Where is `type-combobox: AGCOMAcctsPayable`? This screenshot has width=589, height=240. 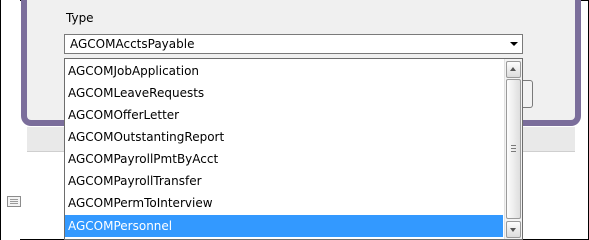 type-combobox: AGCOMAcctsPayable is located at coordinates (293, 44).